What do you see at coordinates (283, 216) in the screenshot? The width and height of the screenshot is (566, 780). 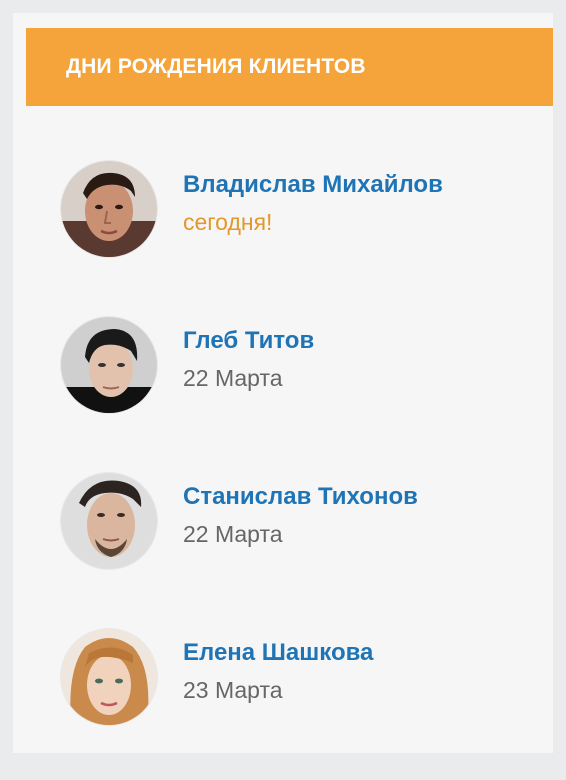 I see `client-list-item: Владислав Михайлов сегодня!` at bounding box center [283, 216].